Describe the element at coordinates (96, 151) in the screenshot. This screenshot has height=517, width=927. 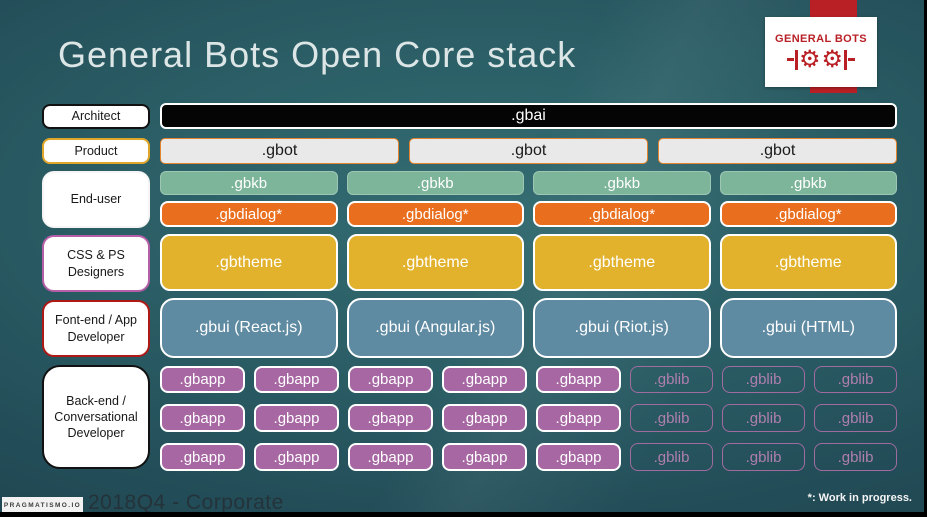
I see `role-label-product: Product` at that location.